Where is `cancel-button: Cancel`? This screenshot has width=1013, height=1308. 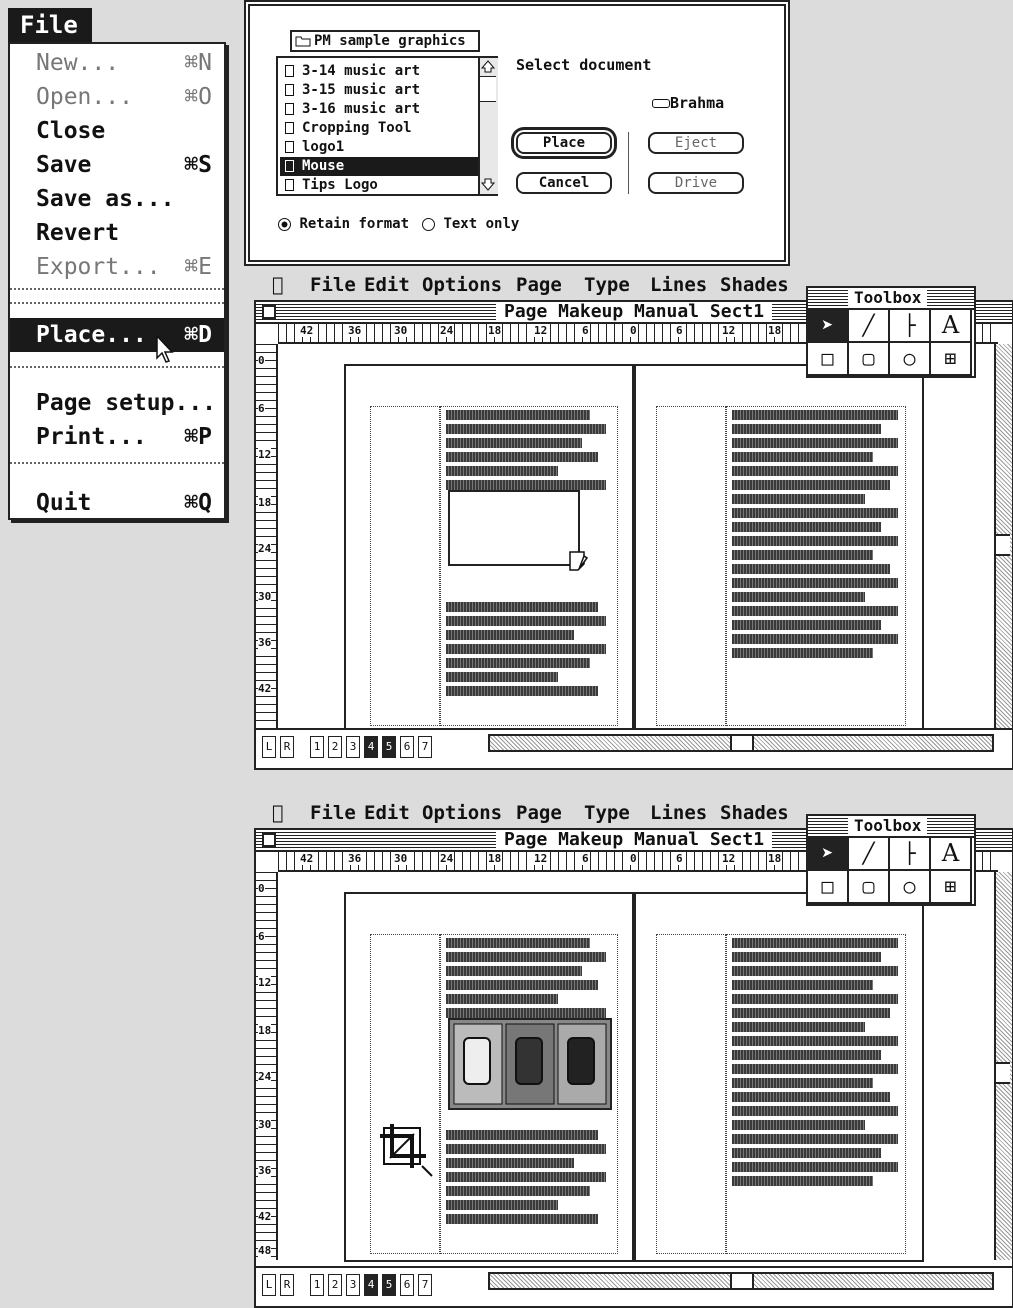
cancel-button: Cancel is located at coordinates (564, 183).